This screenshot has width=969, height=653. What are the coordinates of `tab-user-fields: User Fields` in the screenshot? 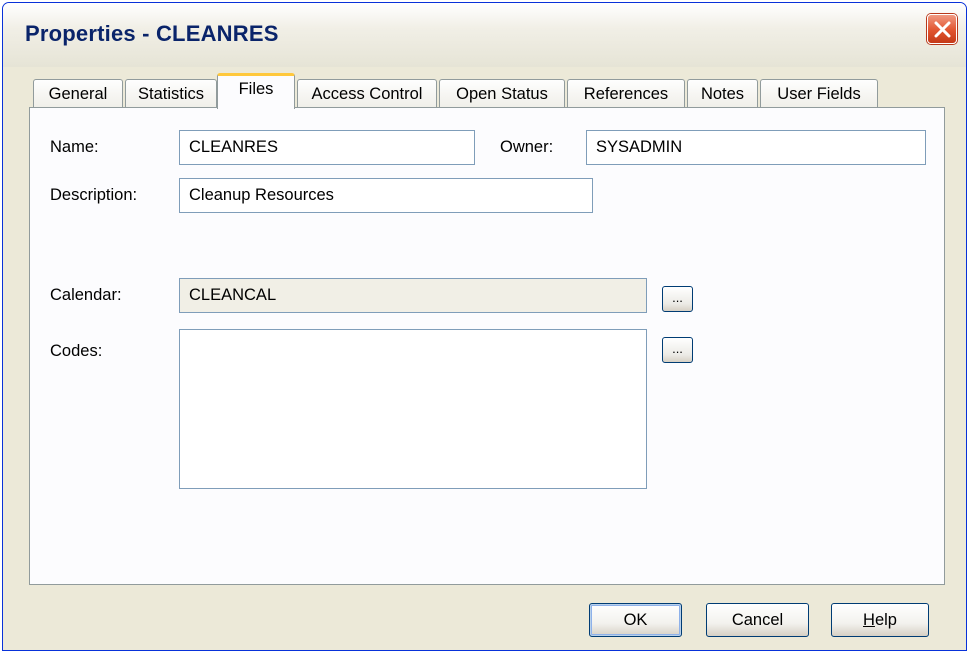 It's located at (819, 93).